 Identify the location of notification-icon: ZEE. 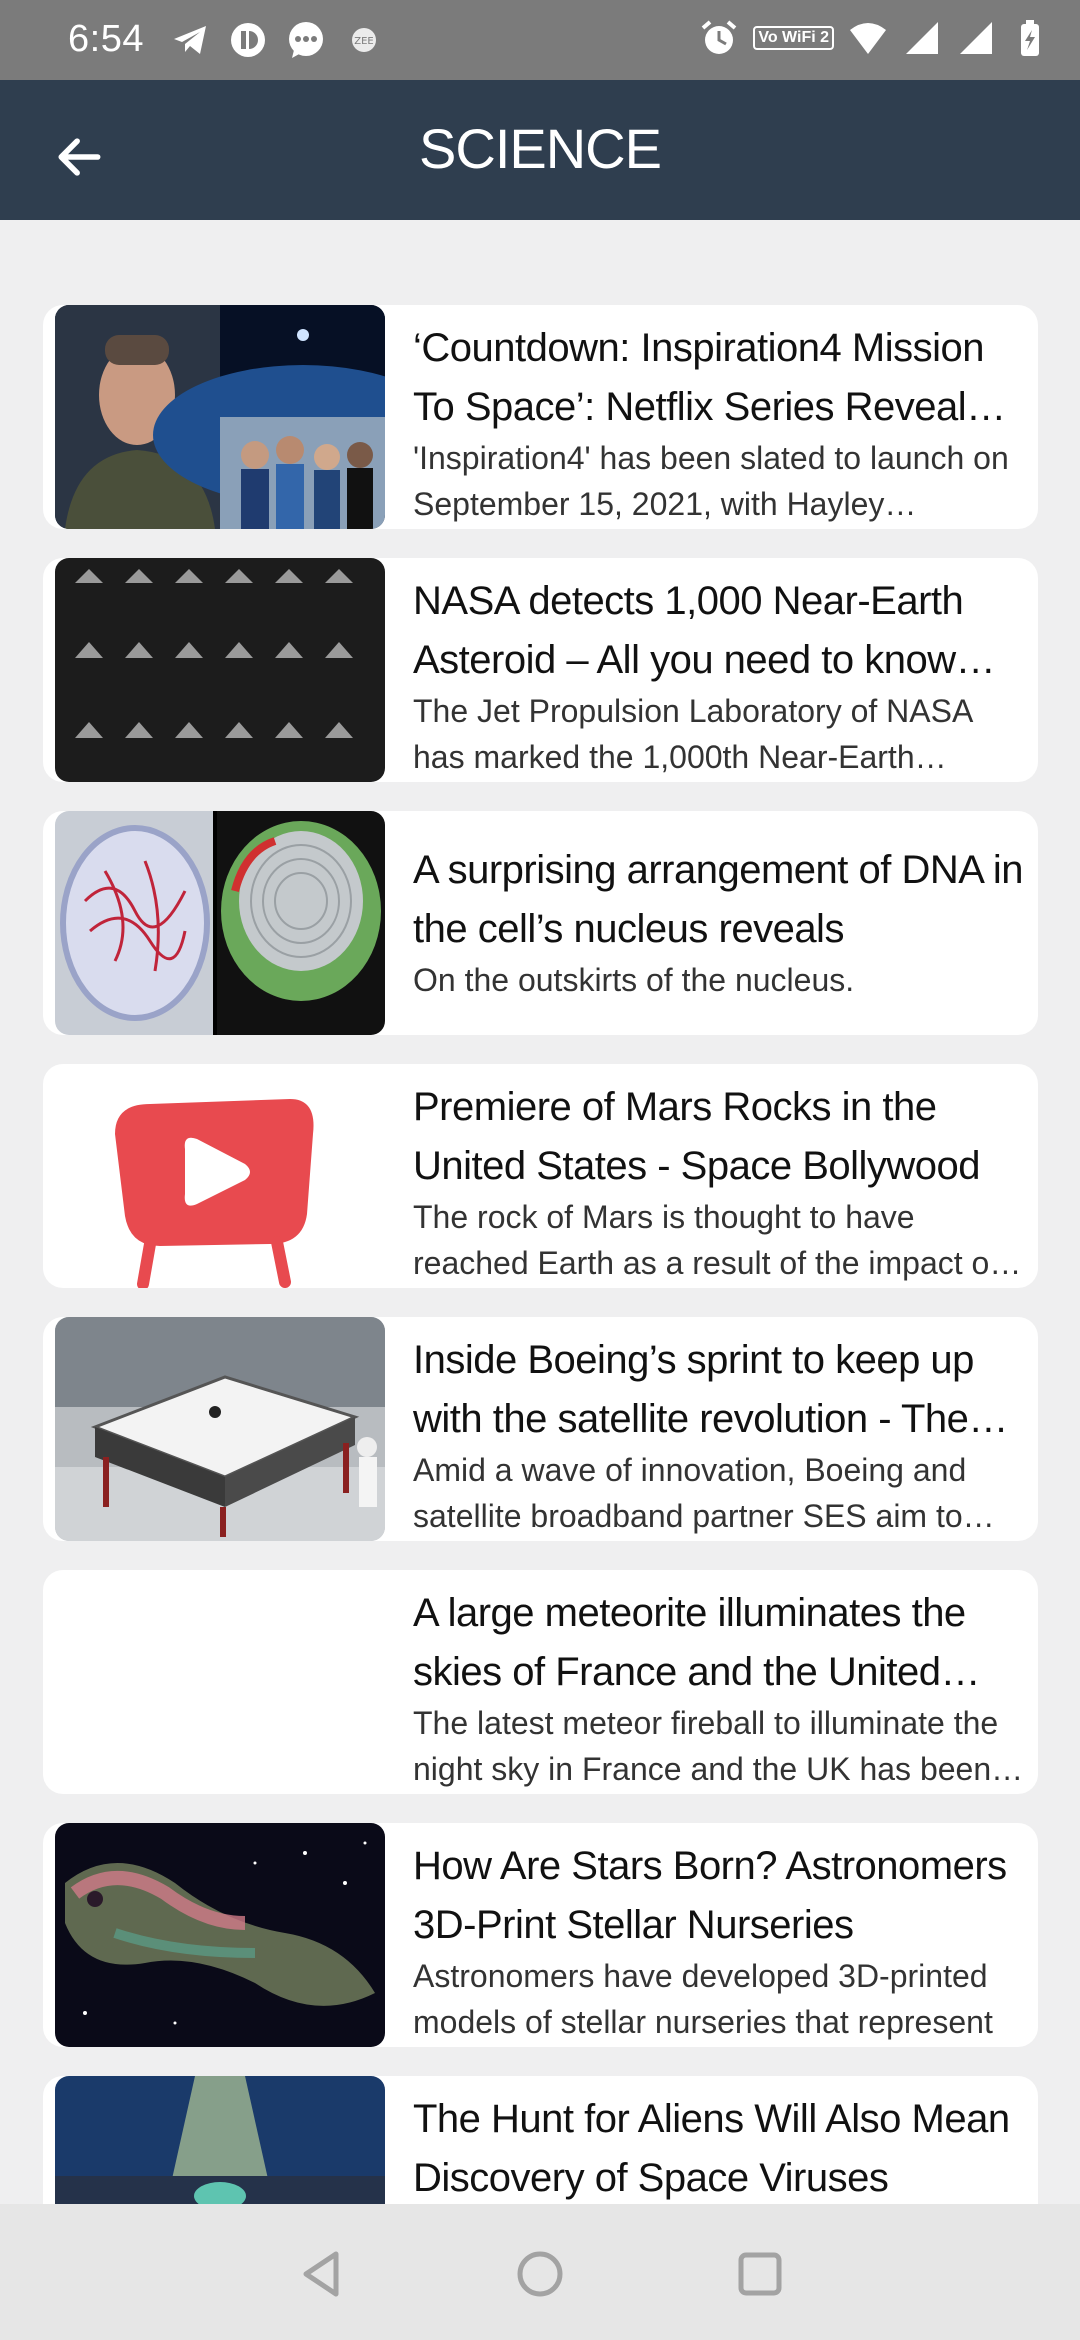
(364, 40).